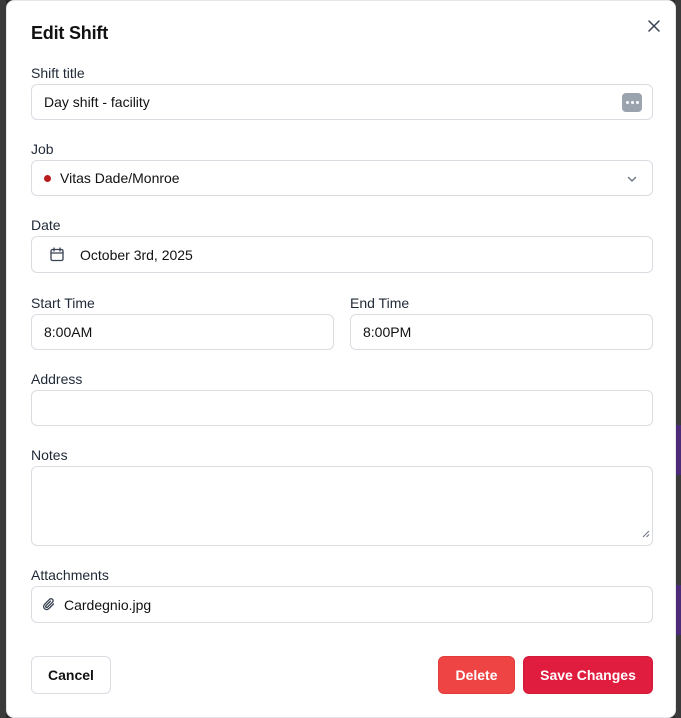  What do you see at coordinates (476, 675) in the screenshot?
I see `delete-button: Delete` at bounding box center [476, 675].